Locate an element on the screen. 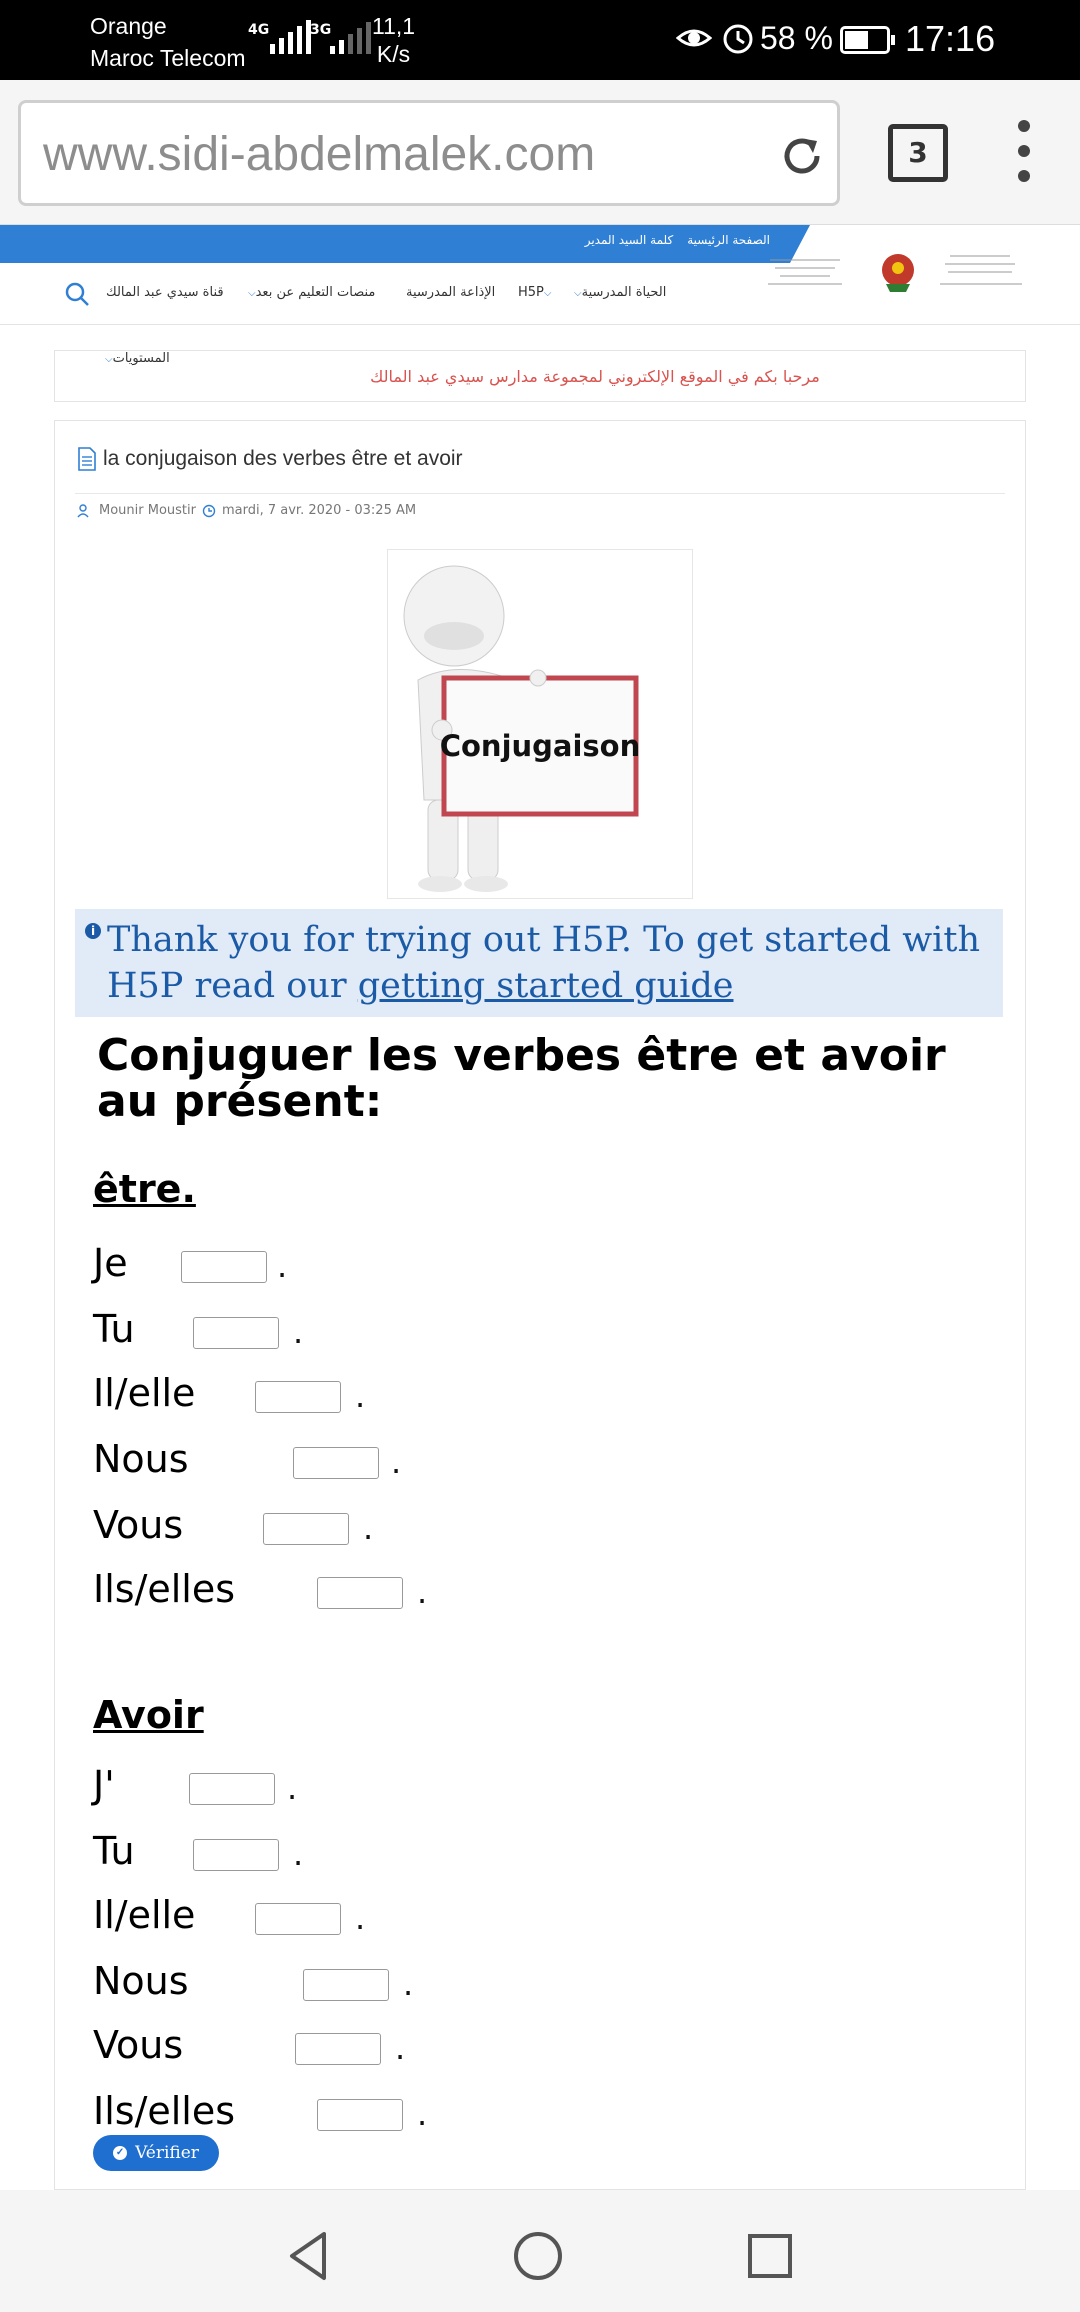 The width and height of the screenshot is (1080, 2312). nav-radio: الإذاعة المدرسية is located at coordinates (450, 292).